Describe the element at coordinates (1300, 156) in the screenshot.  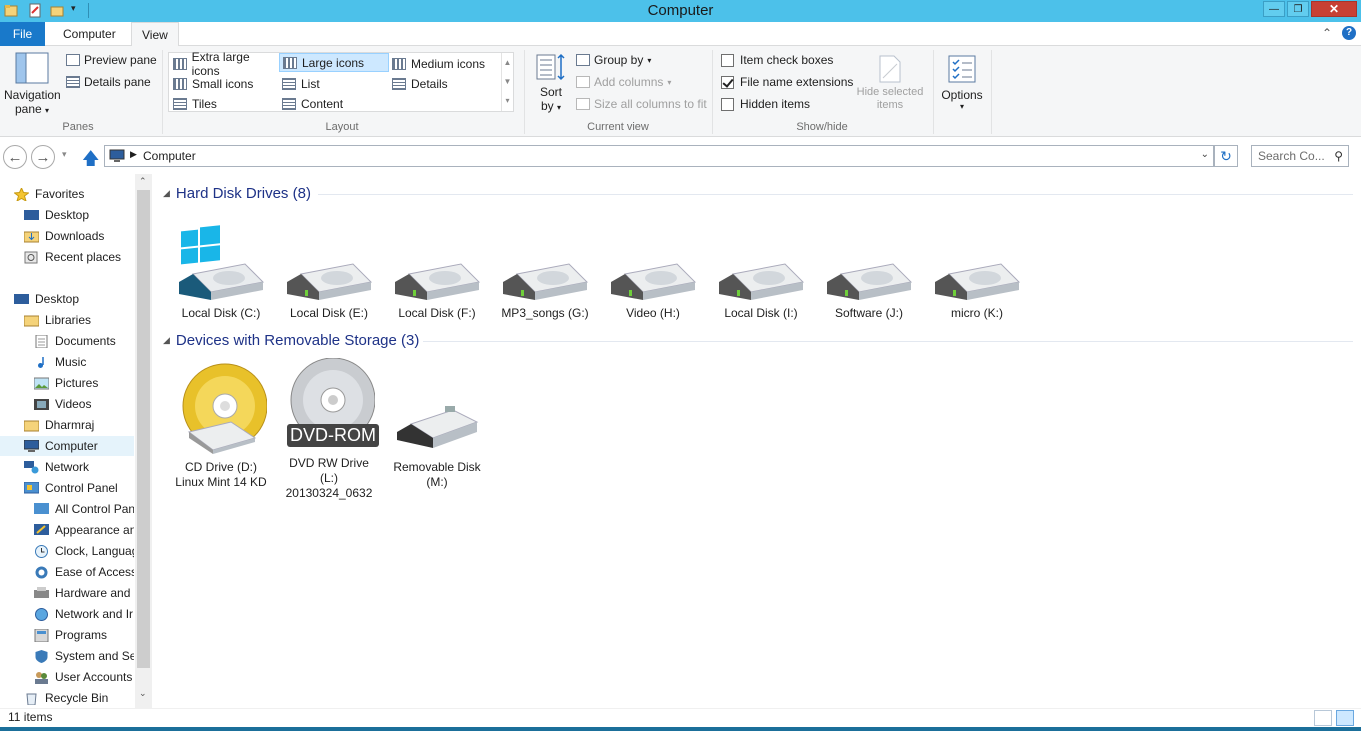
I see `search-input: Search Co... ⚲` at that location.